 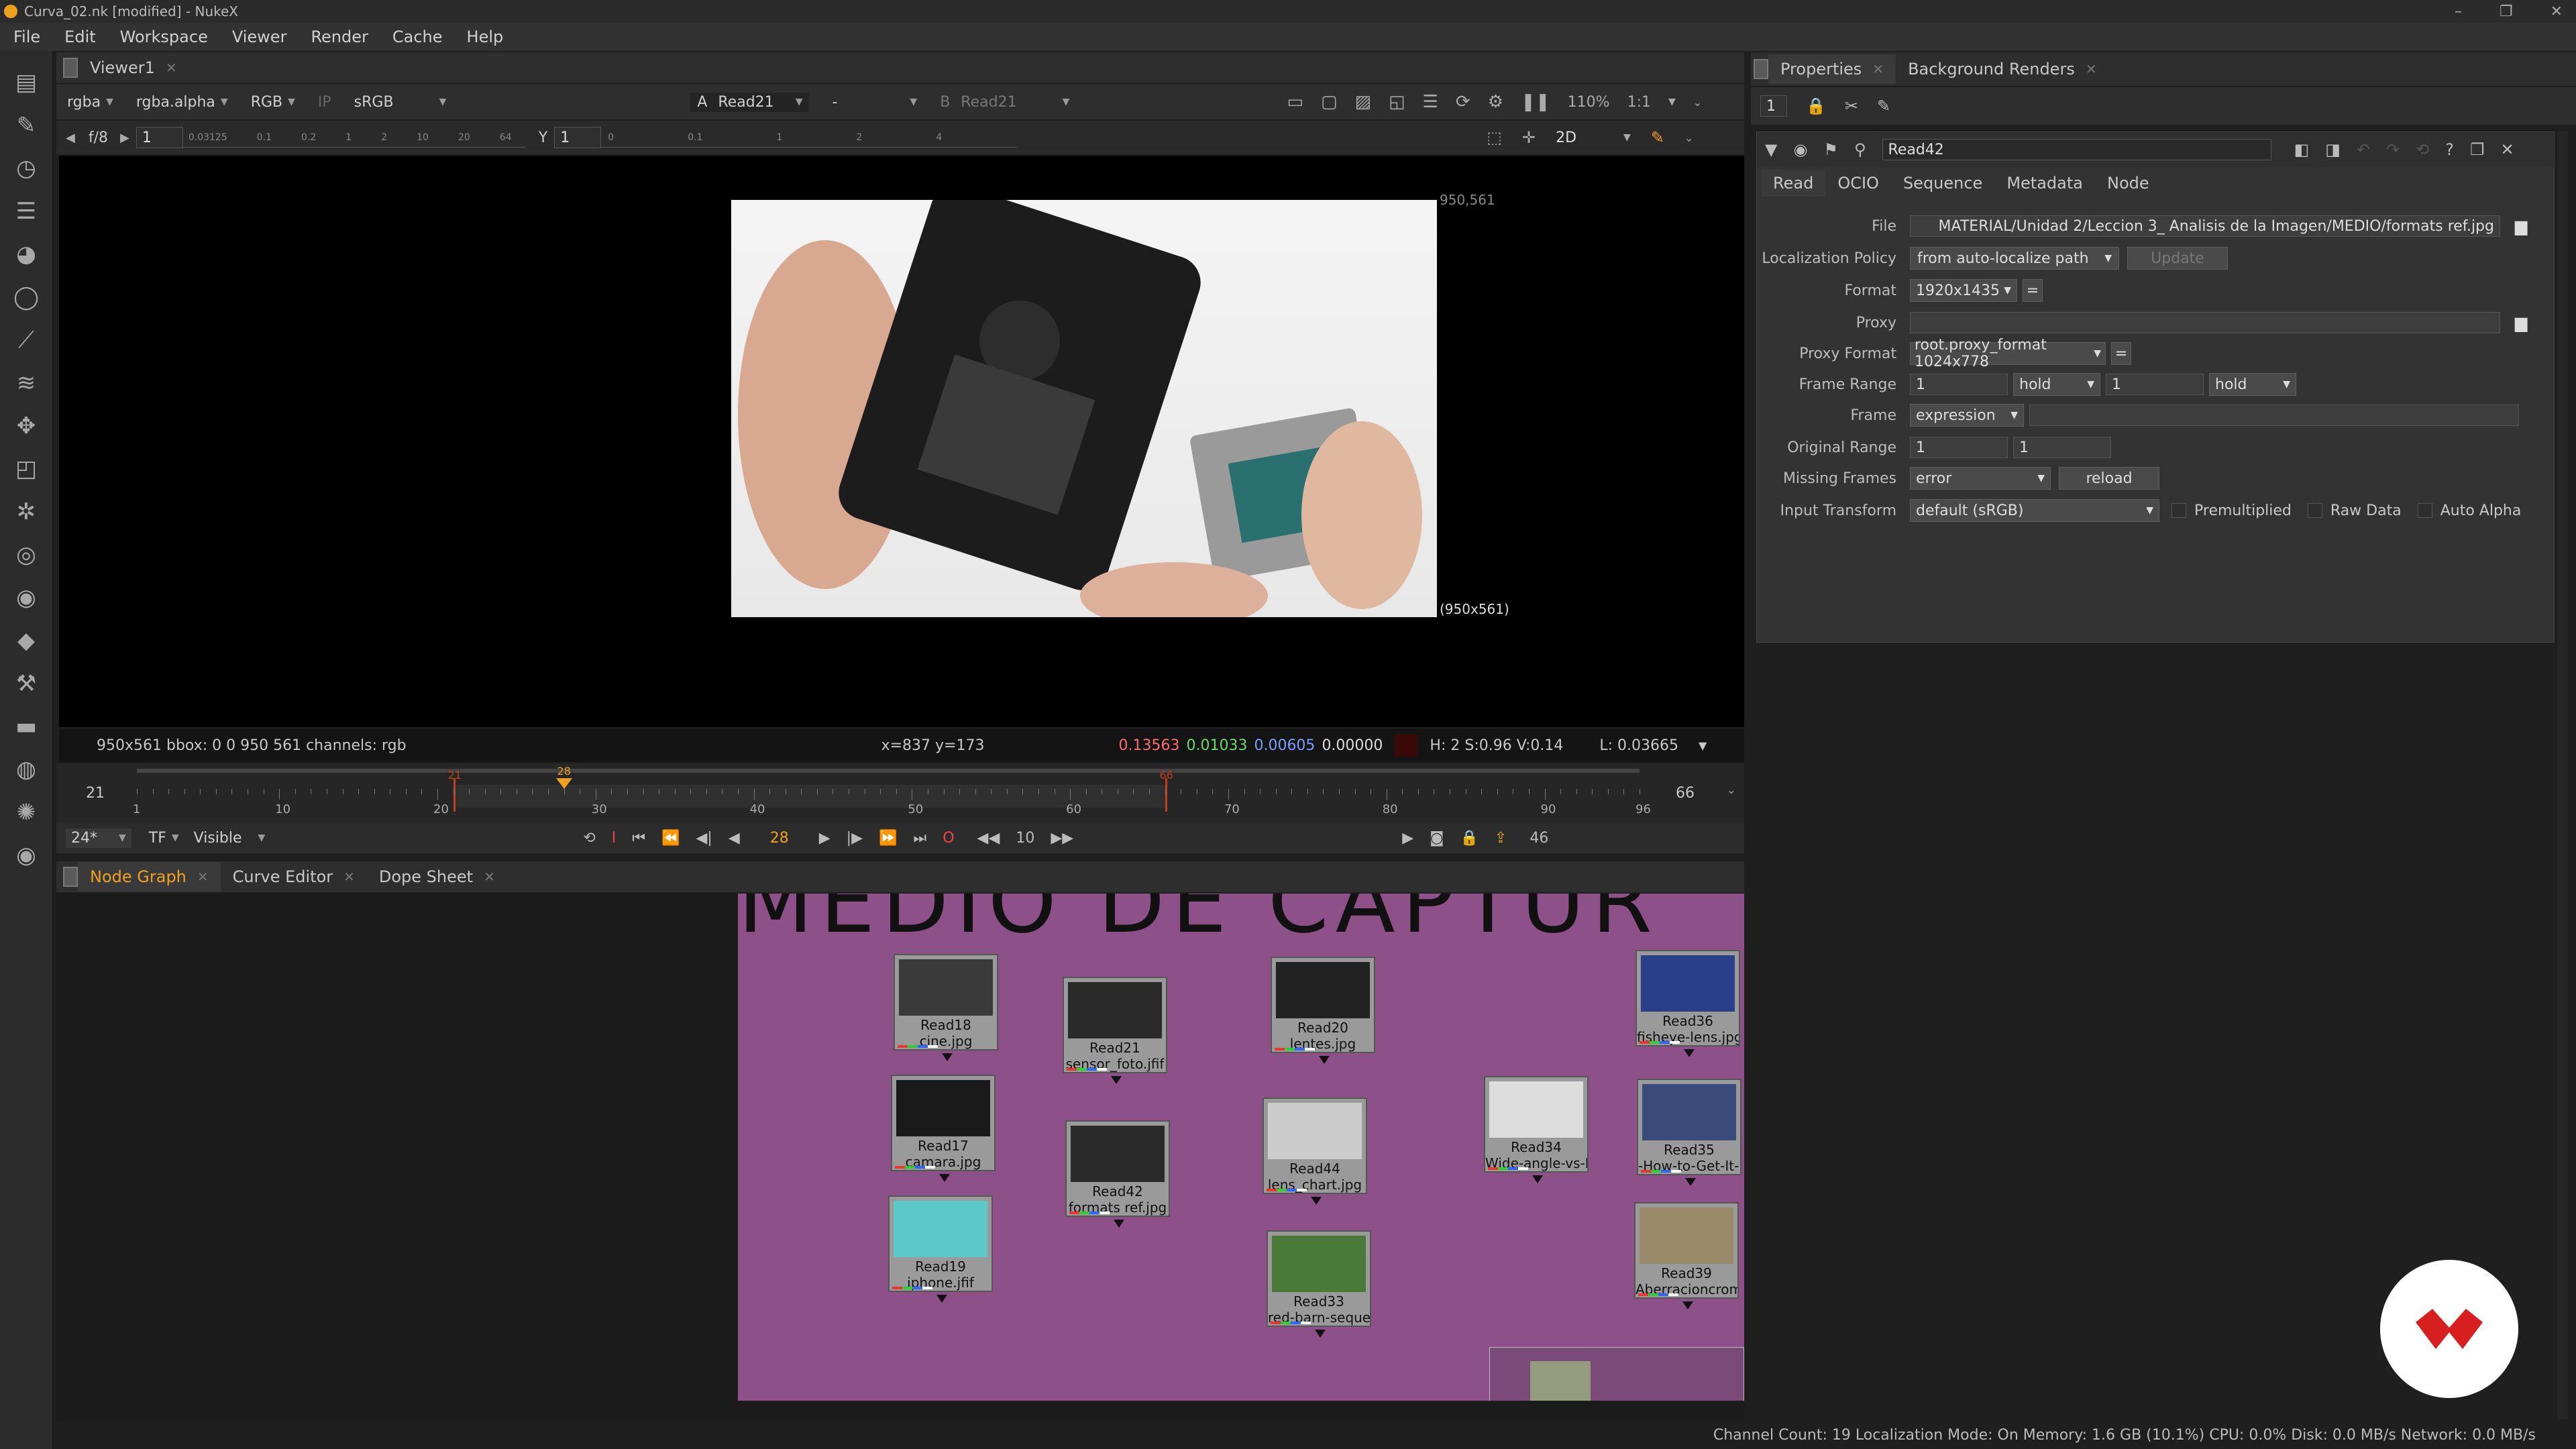 What do you see at coordinates (1771, 149) in the screenshot?
I see `collapse-icon: ▼` at bounding box center [1771, 149].